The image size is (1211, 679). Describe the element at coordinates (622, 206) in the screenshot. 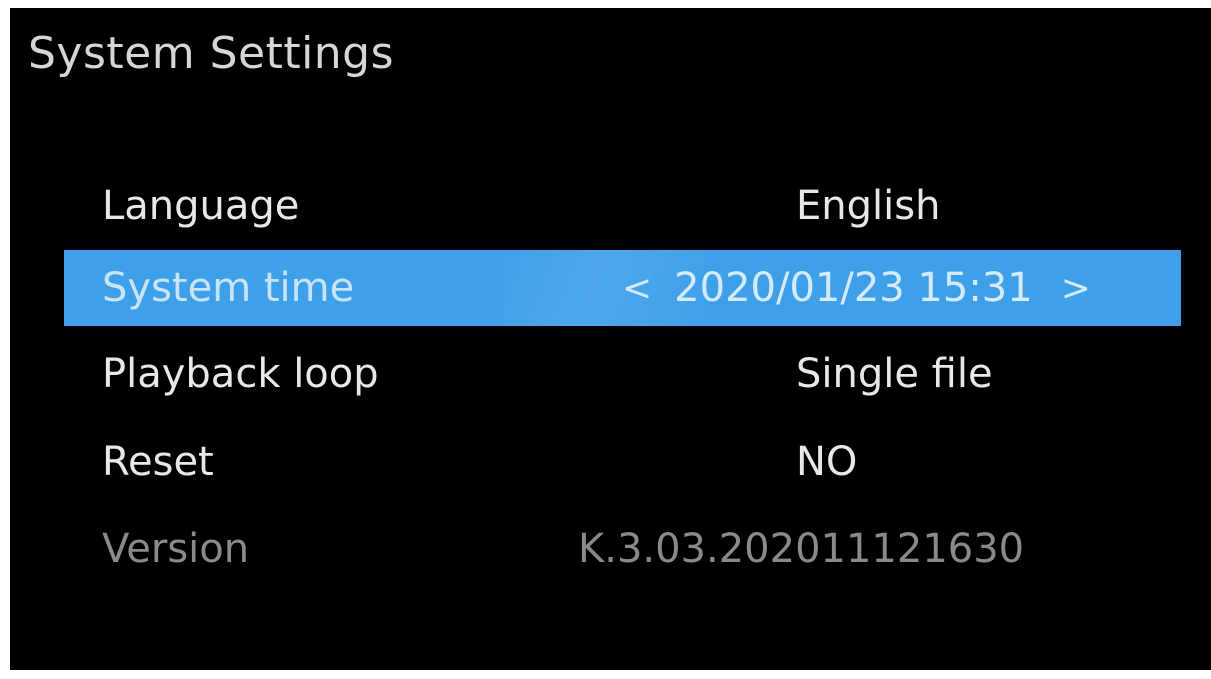

I see `setting-row-language: Language English` at that location.